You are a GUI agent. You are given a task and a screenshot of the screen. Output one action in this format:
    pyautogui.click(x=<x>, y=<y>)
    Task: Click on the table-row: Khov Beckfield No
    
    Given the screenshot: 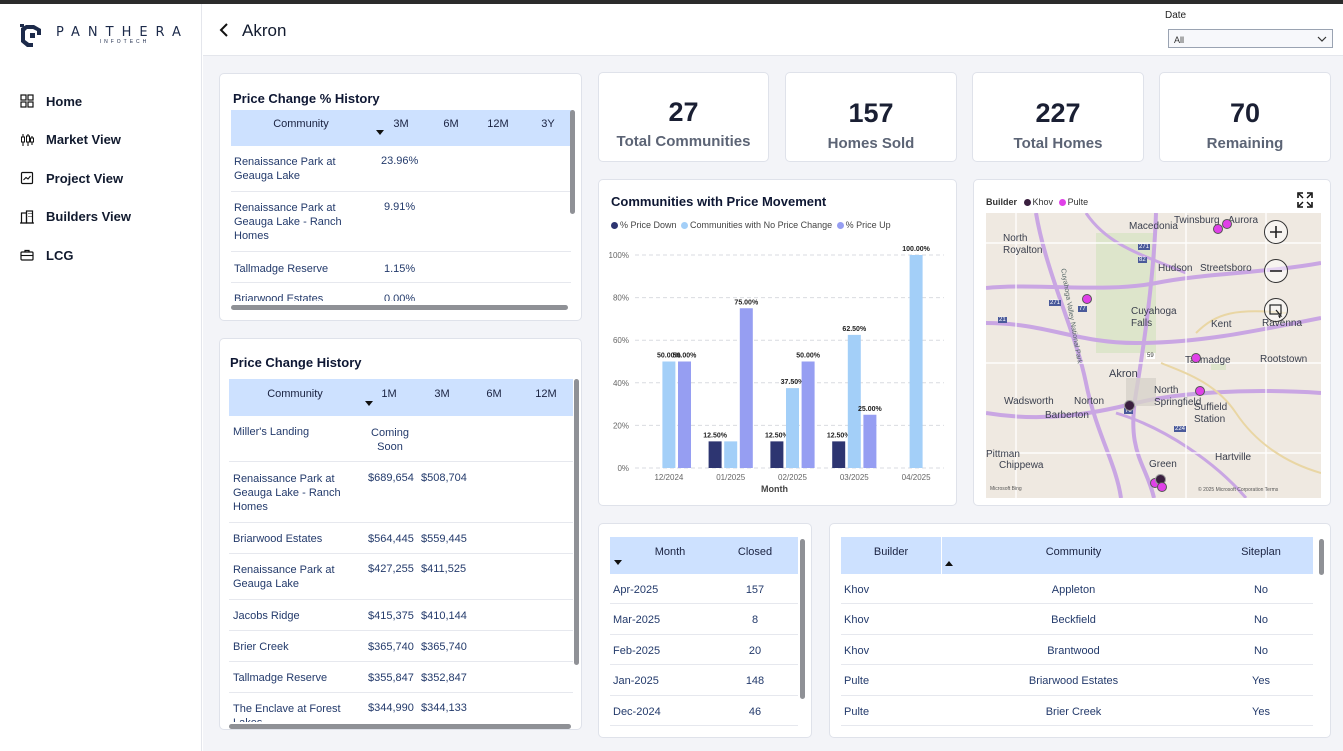 What is the action you would take?
    pyautogui.click(x=1077, y=619)
    